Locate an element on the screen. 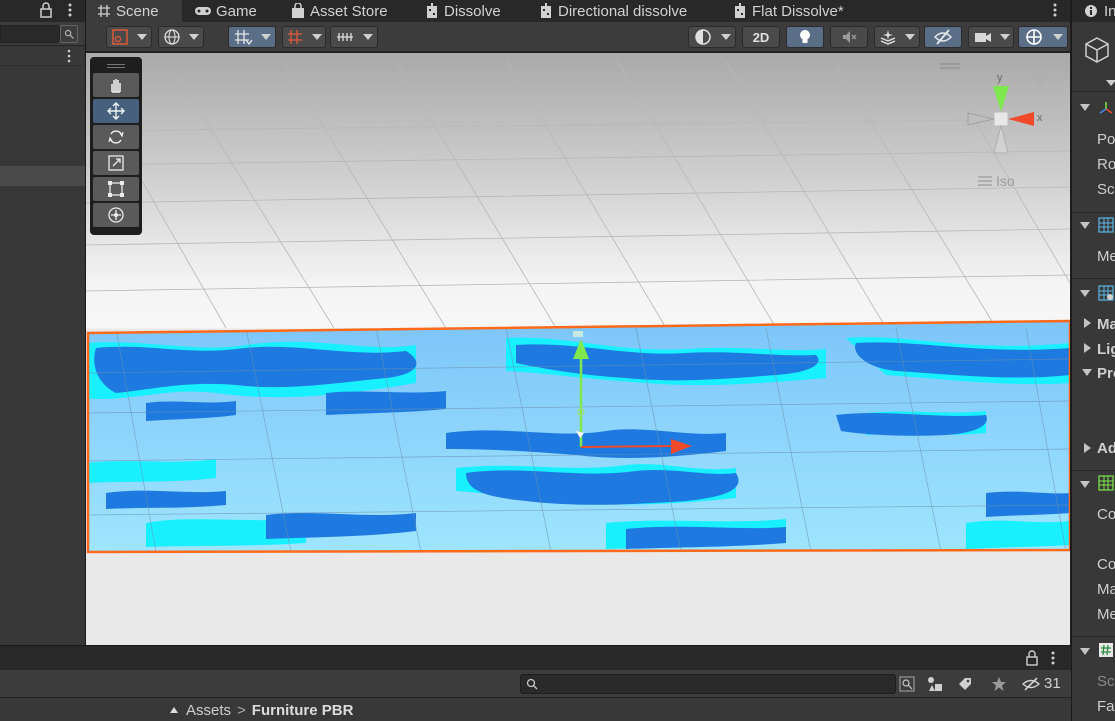 This screenshot has width=1115, height=721. project-tab-bar is located at coordinates (535, 658).